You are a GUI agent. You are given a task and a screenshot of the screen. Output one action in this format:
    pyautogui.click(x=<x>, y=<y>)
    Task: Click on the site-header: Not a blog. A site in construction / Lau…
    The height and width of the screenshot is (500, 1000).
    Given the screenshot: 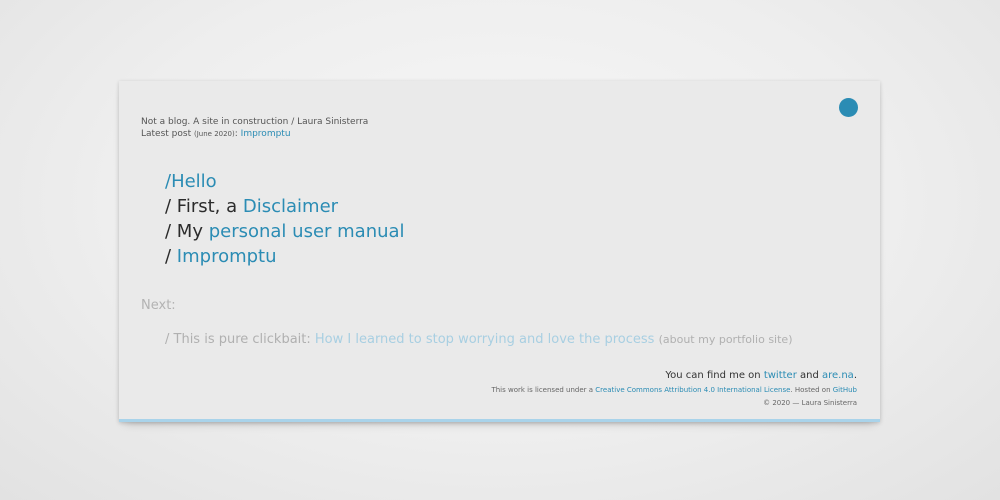 What is the action you would take?
    pyautogui.click(x=254, y=128)
    